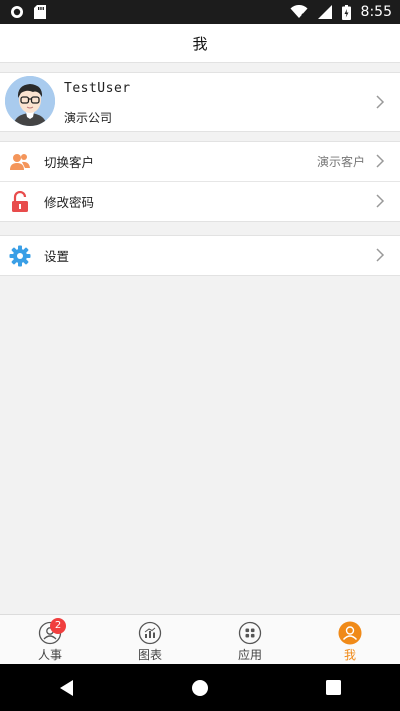 This screenshot has width=400, height=711. I want to click on menu-item-settings: 设置, so click(200, 255).